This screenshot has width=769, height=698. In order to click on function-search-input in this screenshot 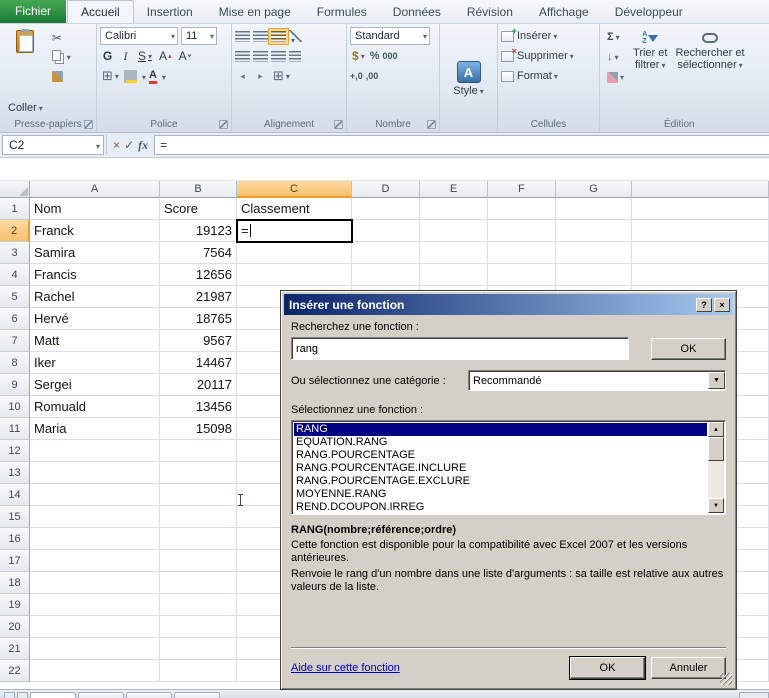, I will do `click(460, 348)`.